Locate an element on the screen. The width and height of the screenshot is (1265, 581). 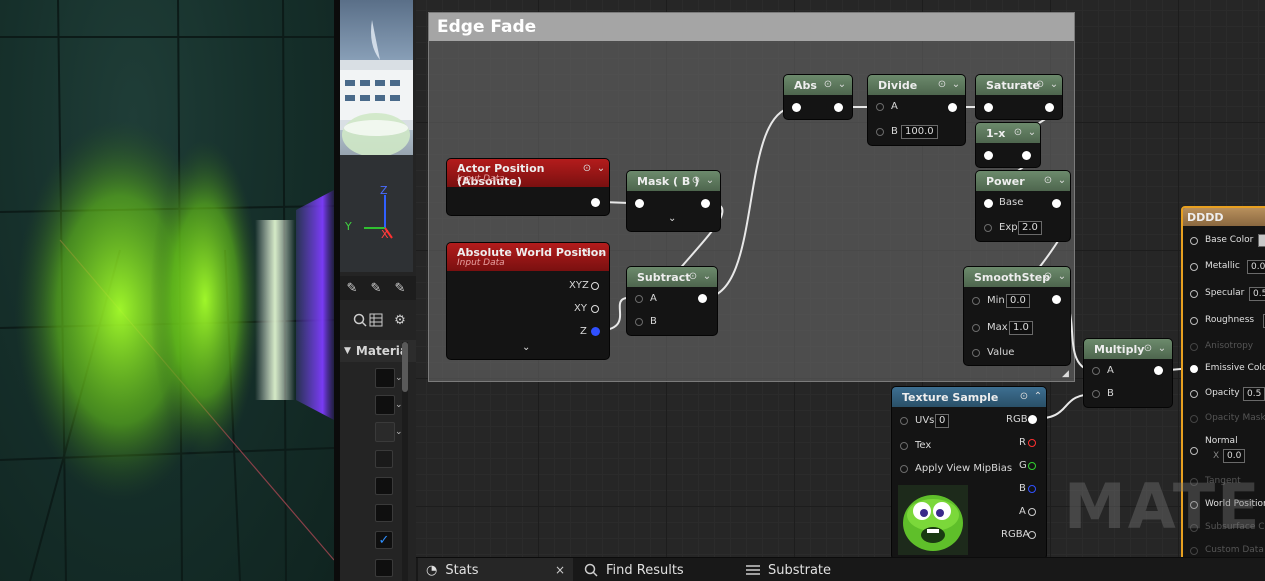
result-pin-anisotropy is located at coordinates (1194, 347).